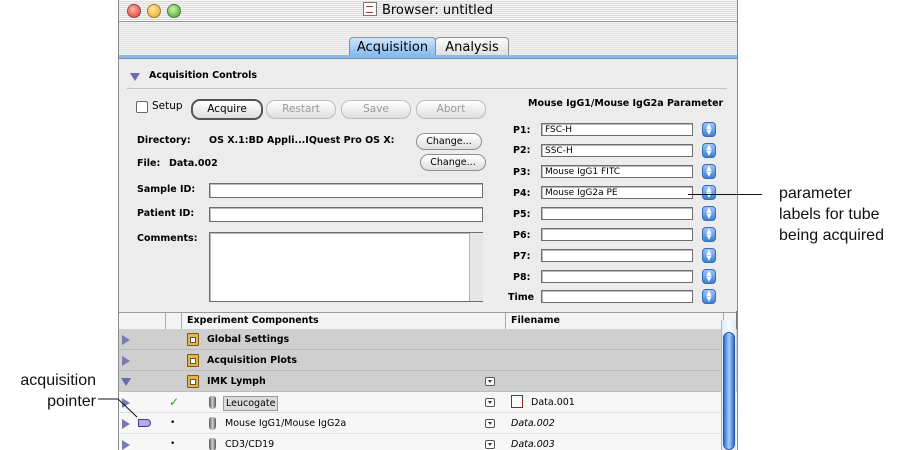  I want to click on row-name: IMK Lymph, so click(236, 381).